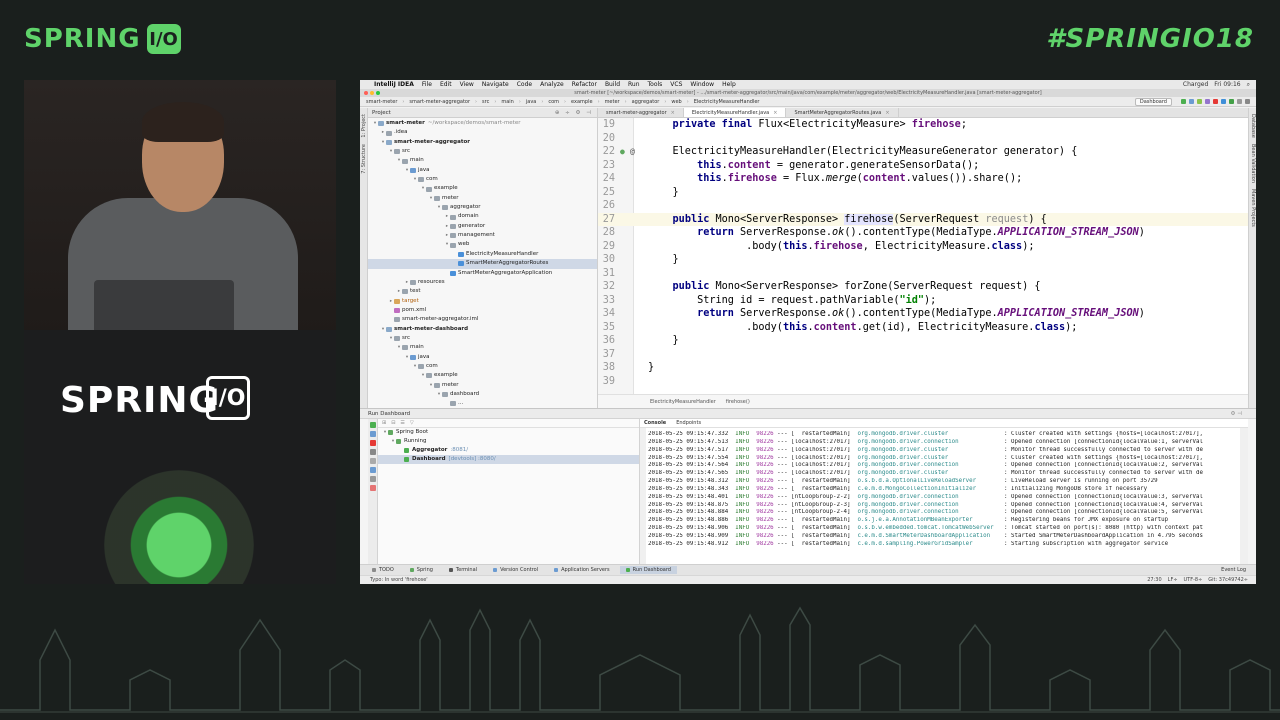  I want to click on history-icon, so click(1239, 101).